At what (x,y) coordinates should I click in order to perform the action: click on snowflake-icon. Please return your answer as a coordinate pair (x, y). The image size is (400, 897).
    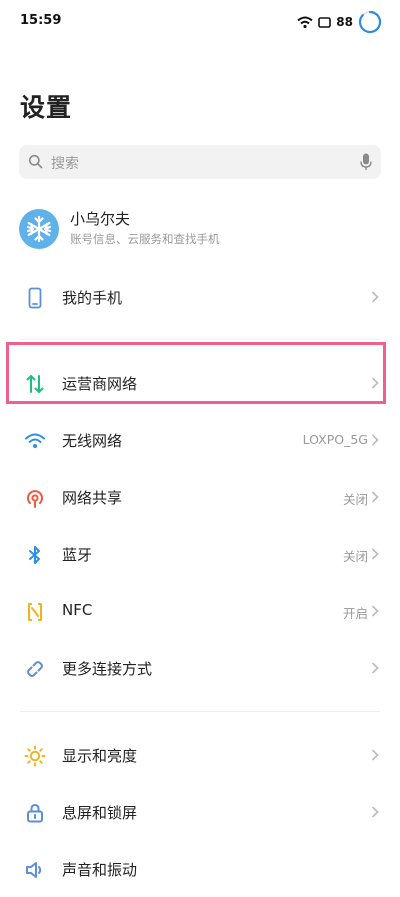
    Looking at the image, I should click on (39, 229).